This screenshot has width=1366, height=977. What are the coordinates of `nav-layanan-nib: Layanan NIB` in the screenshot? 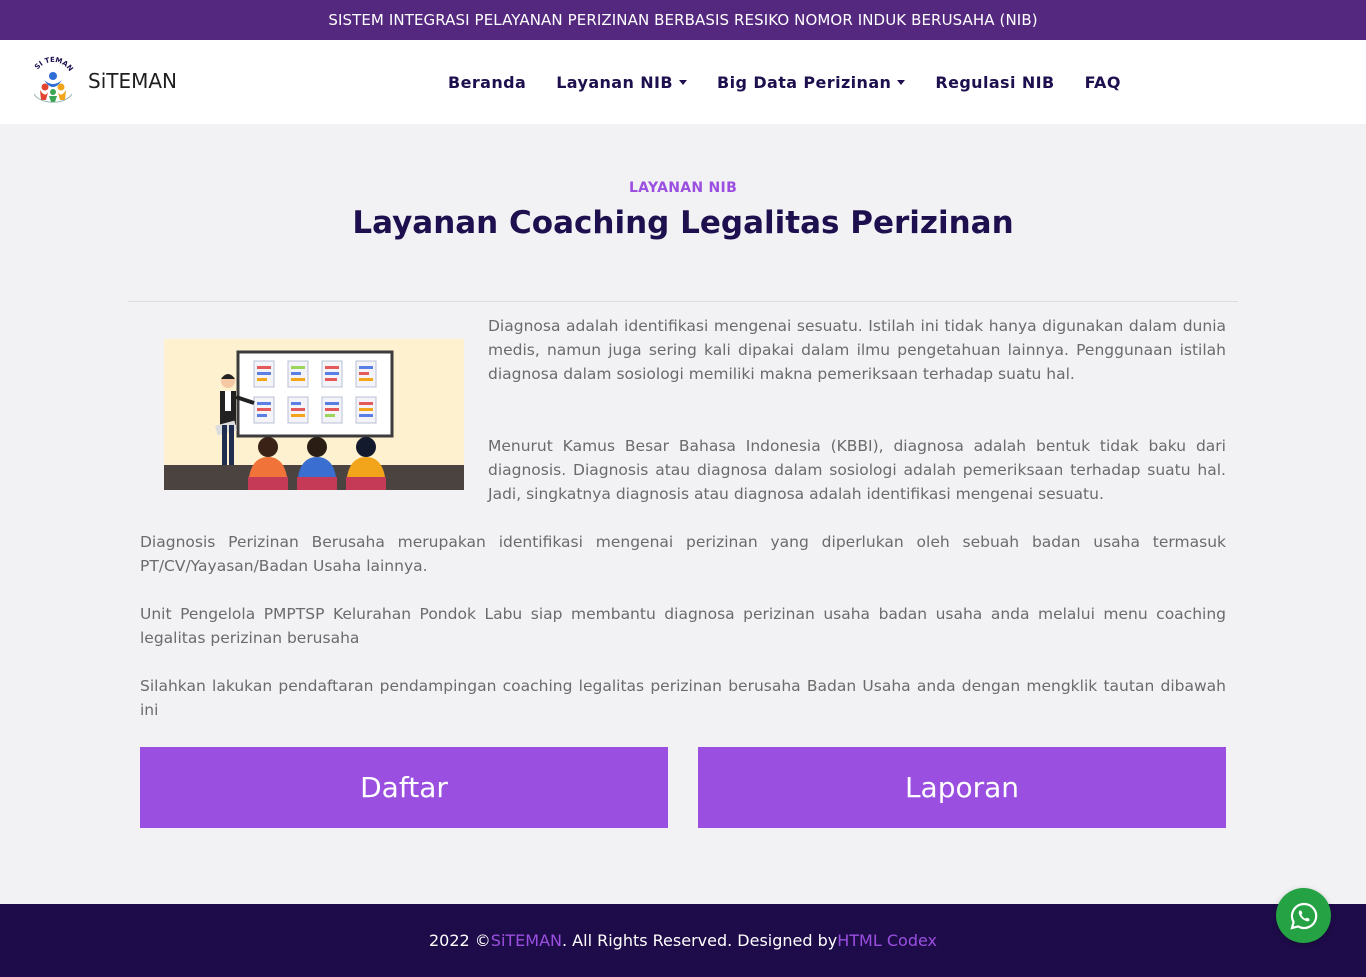 It's located at (622, 82).